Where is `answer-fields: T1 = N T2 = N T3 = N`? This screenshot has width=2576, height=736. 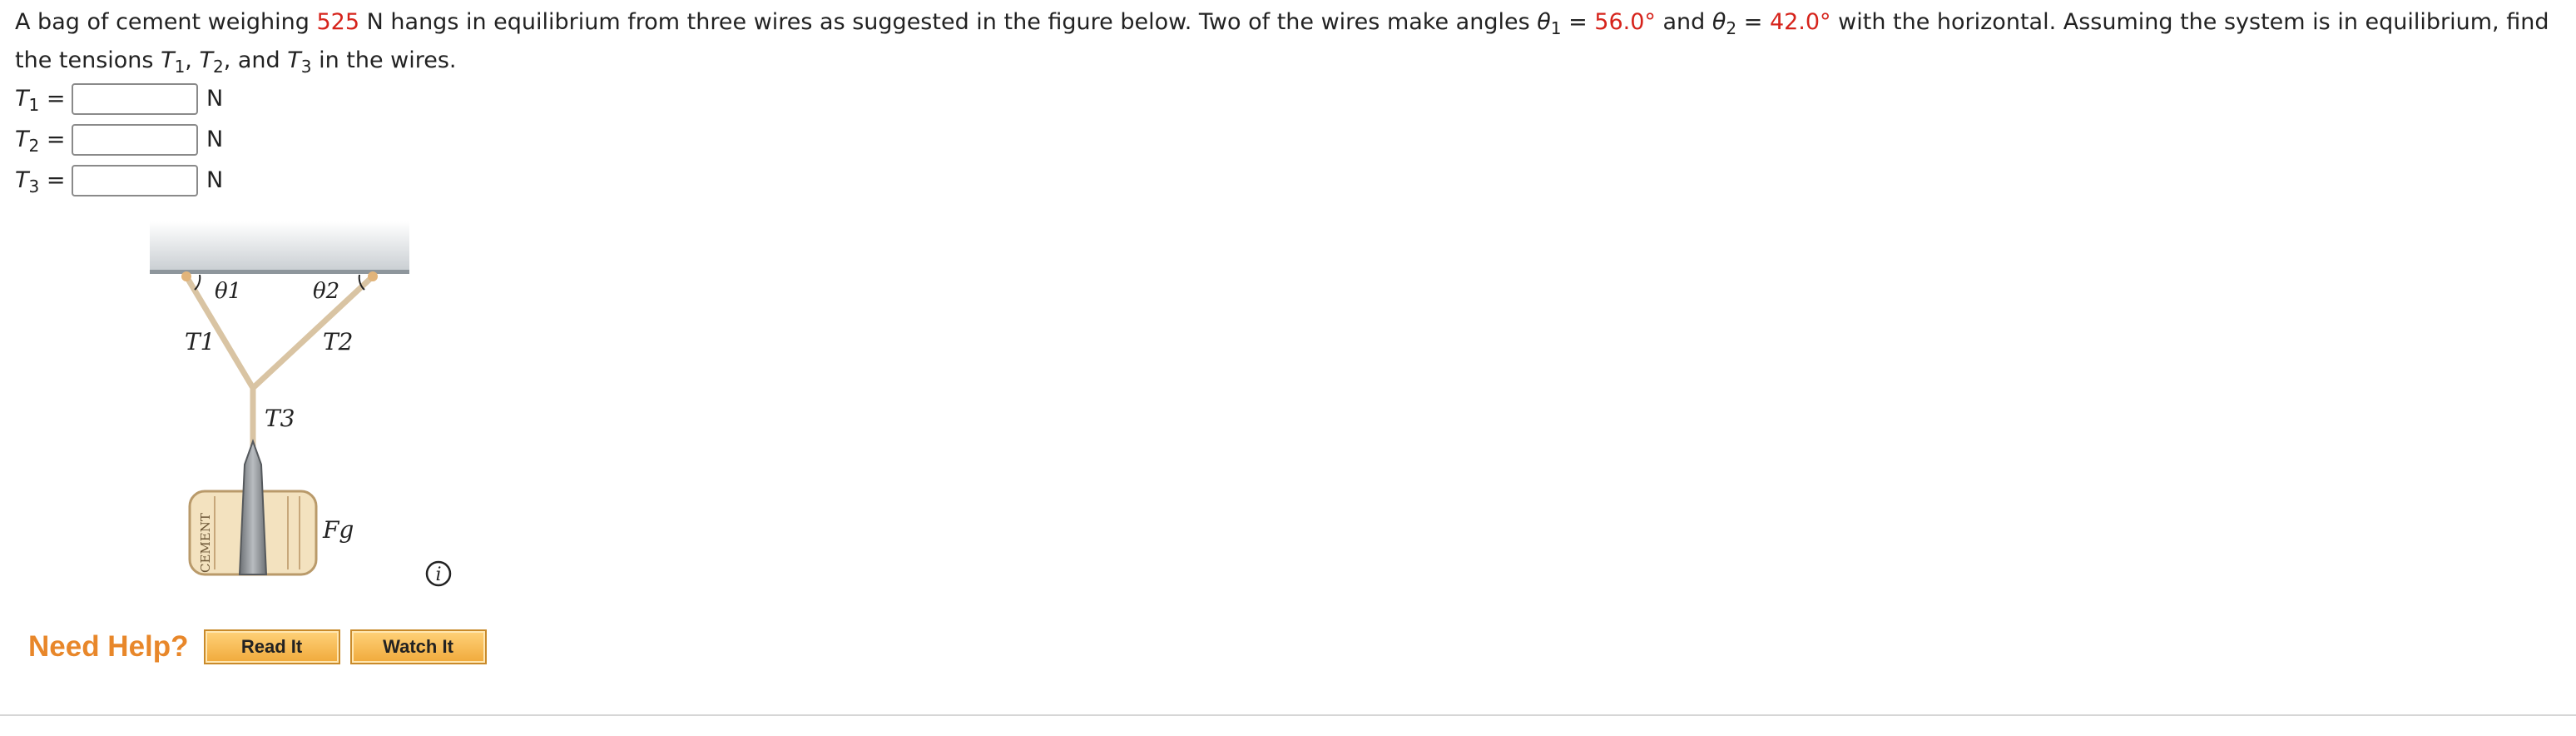 answer-fields: T1 = N T2 = N T3 = N is located at coordinates (119, 139).